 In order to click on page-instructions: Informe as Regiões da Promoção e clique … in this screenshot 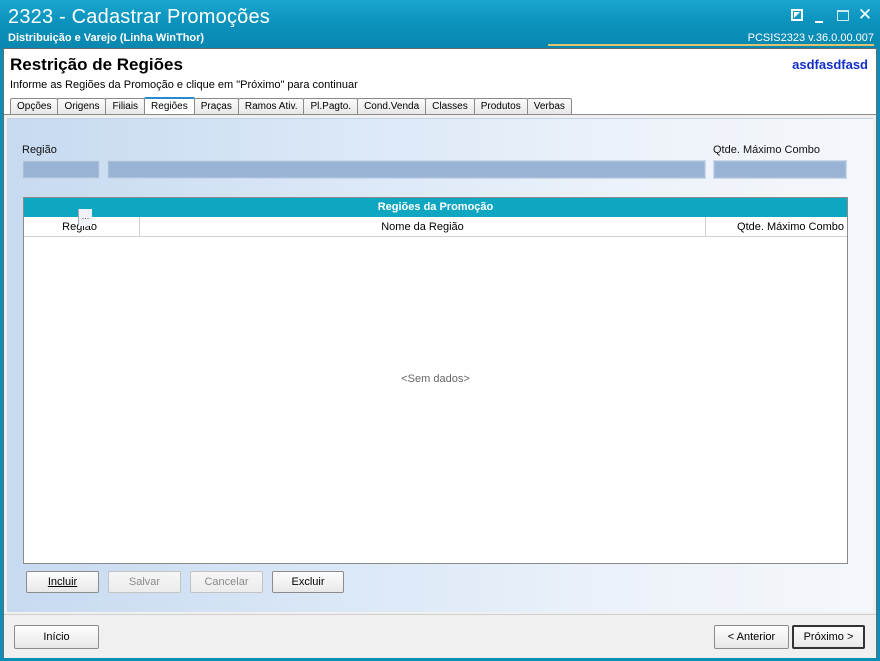, I will do `click(184, 85)`.